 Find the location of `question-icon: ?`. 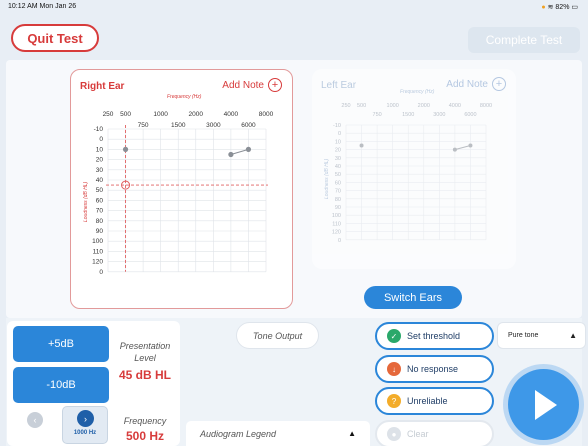

question-icon: ? is located at coordinates (394, 401).